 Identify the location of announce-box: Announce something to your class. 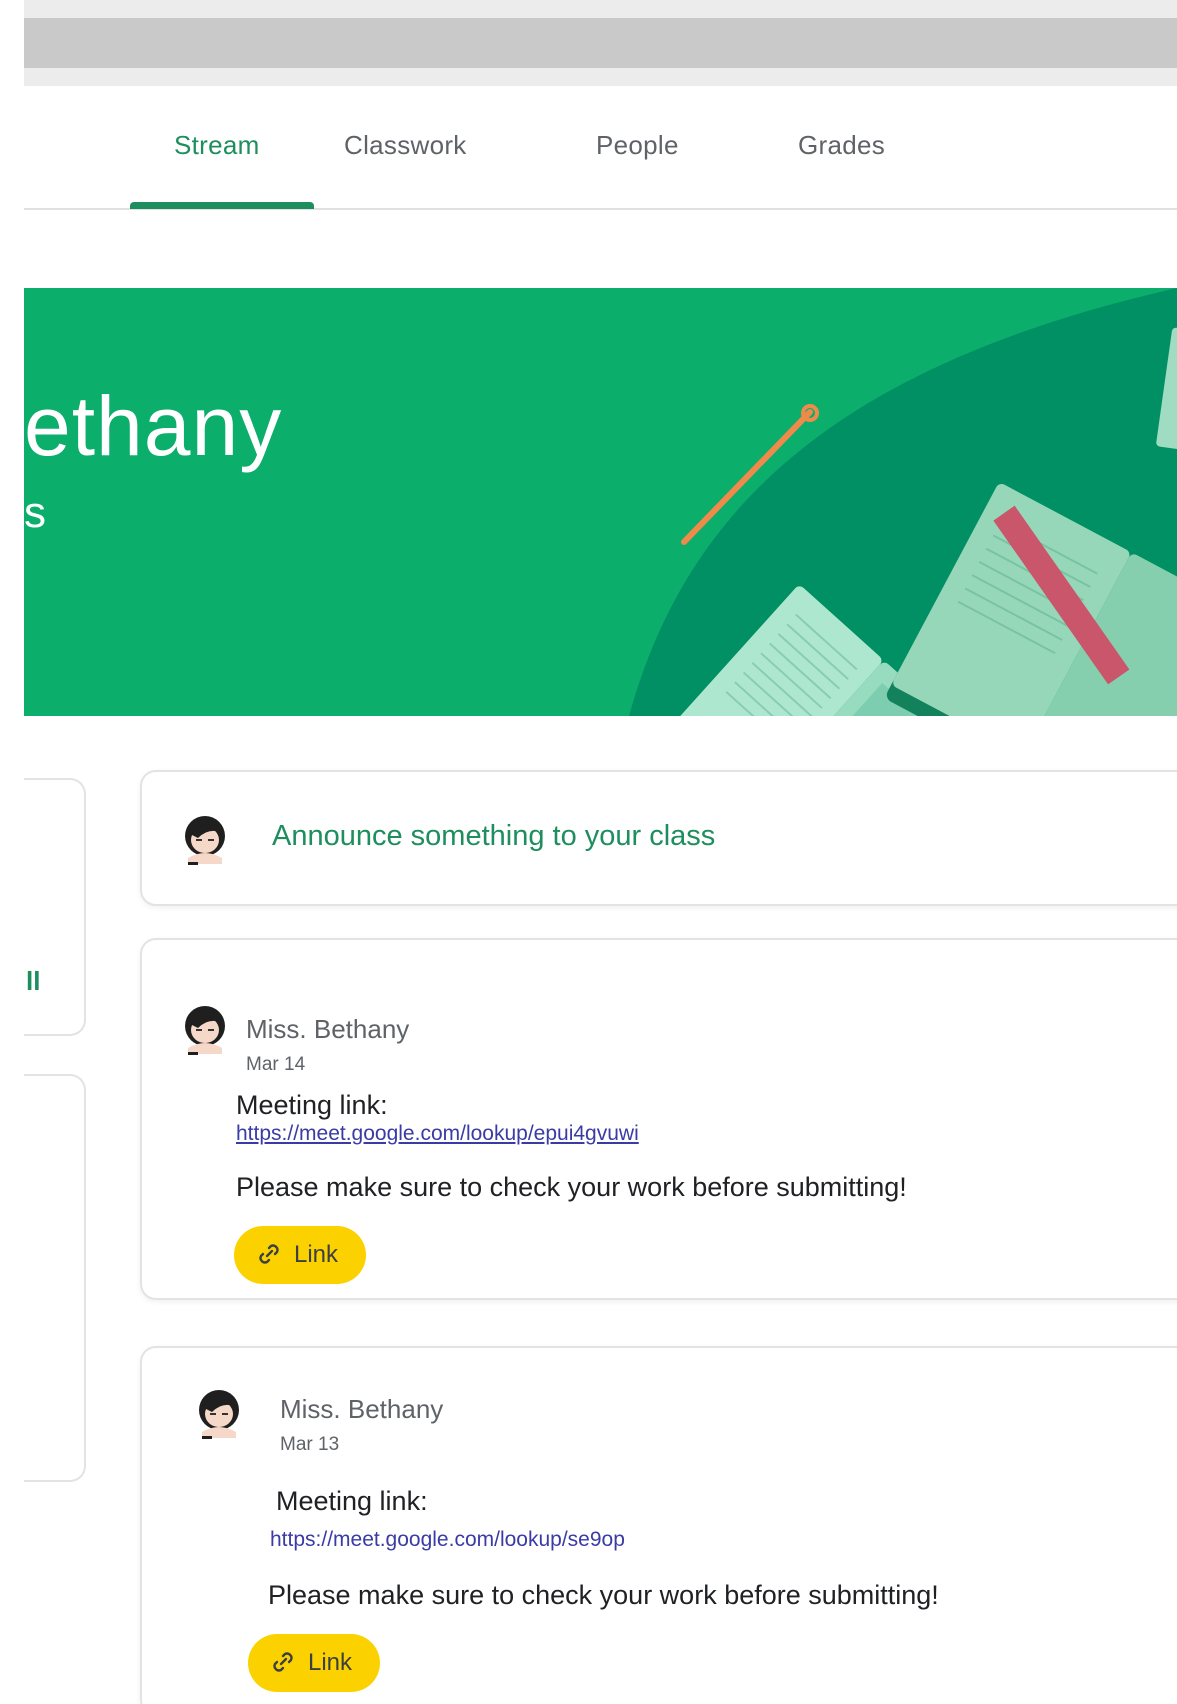
(658, 838).